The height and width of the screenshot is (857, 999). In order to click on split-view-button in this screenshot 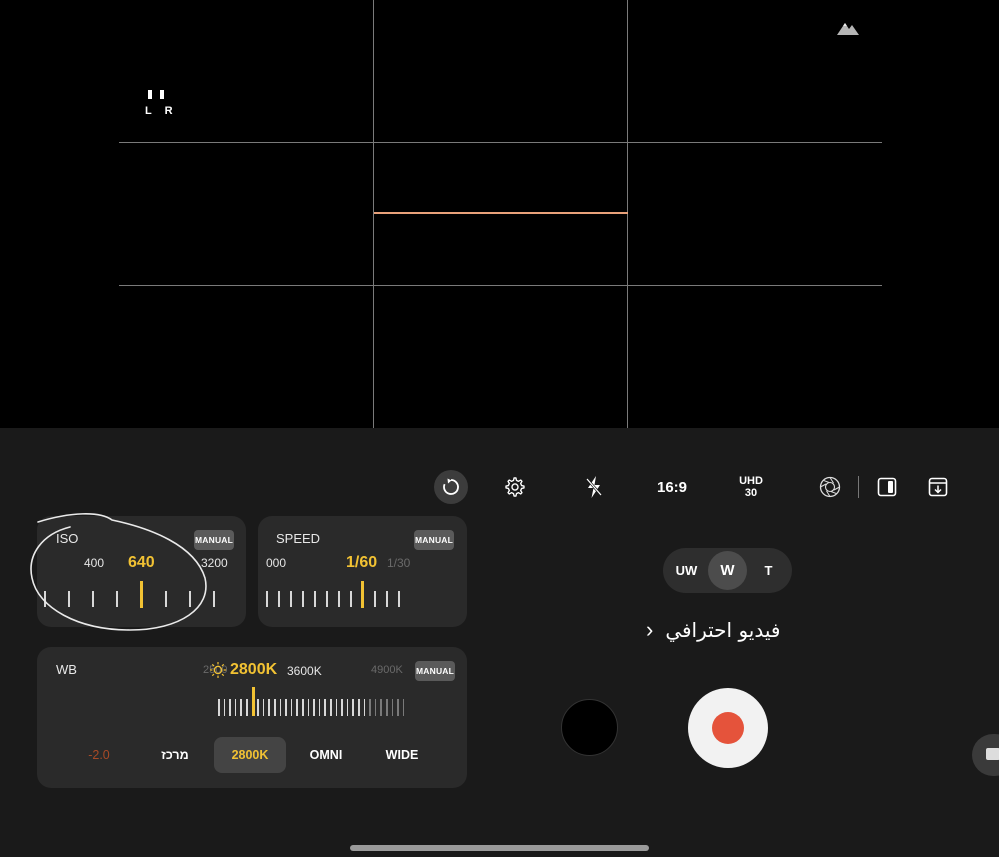, I will do `click(887, 487)`.